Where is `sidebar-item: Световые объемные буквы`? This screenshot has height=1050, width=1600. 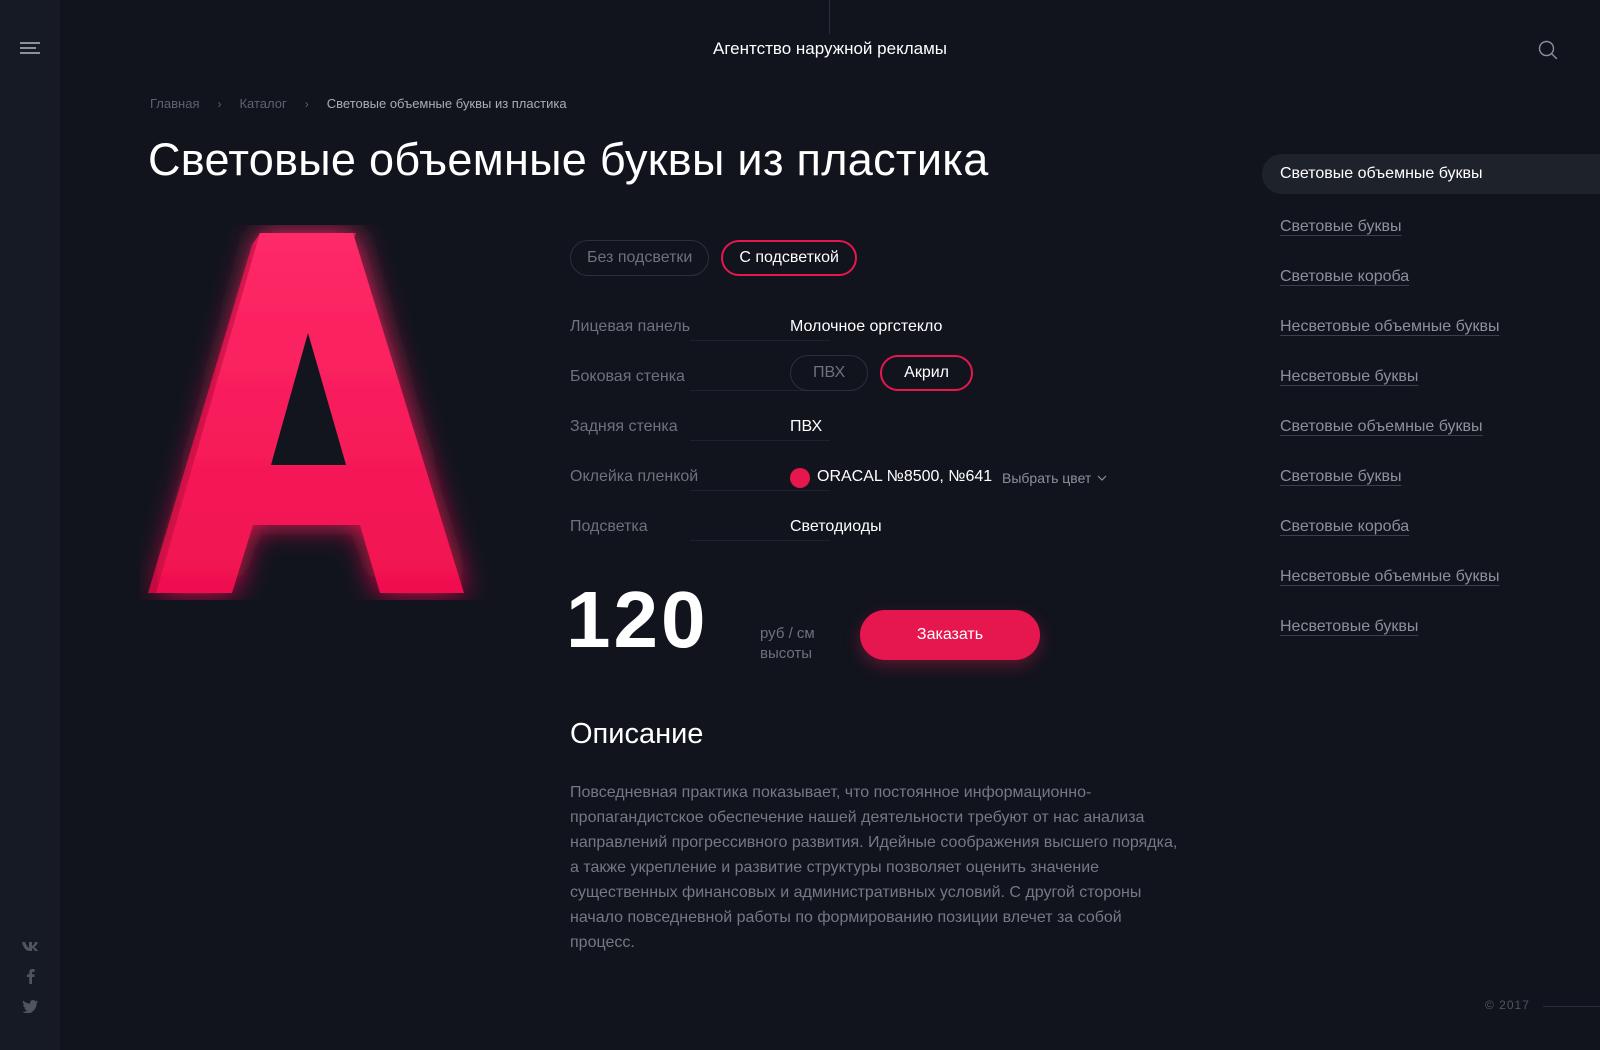 sidebar-item: Световые объемные буквы is located at coordinates (1431, 429).